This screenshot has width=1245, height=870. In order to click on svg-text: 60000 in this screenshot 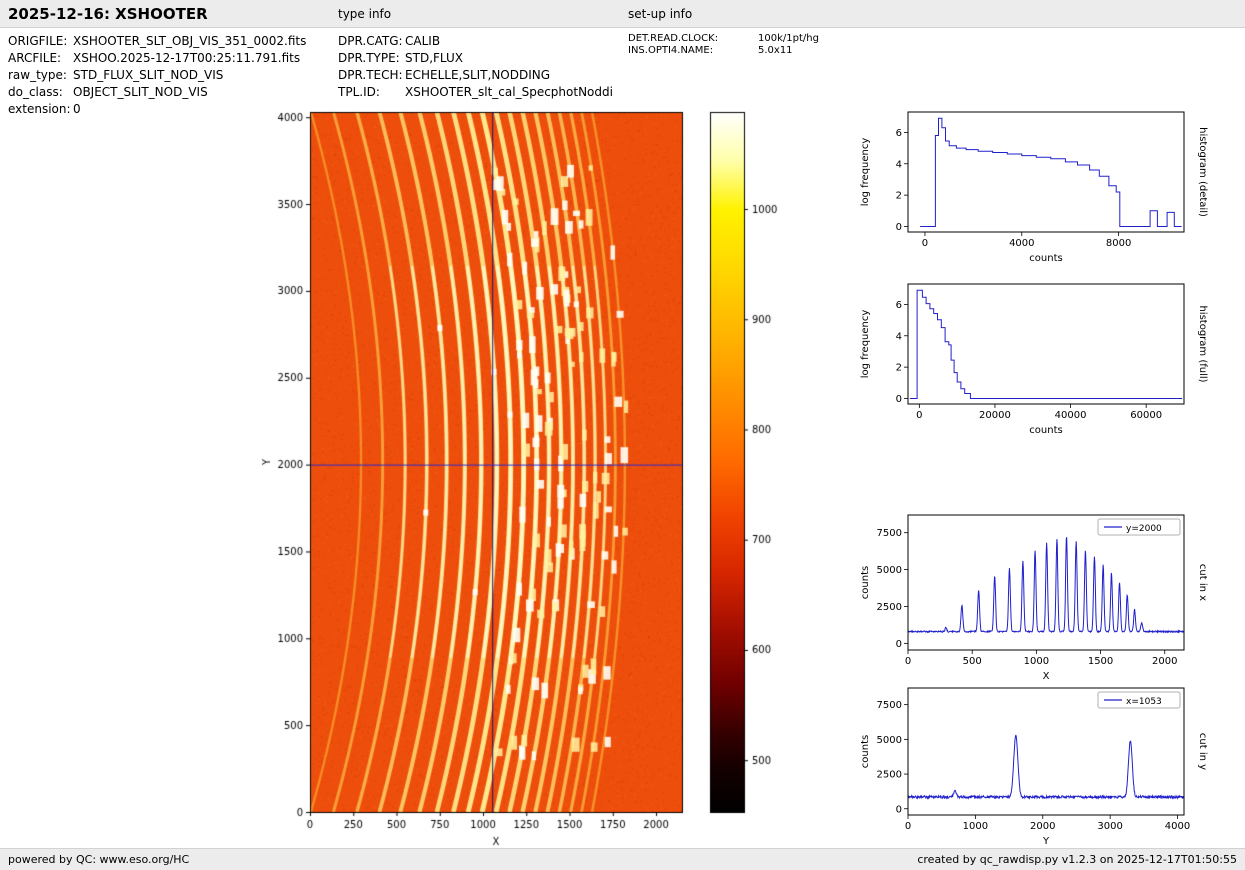, I will do `click(1146, 415)`.